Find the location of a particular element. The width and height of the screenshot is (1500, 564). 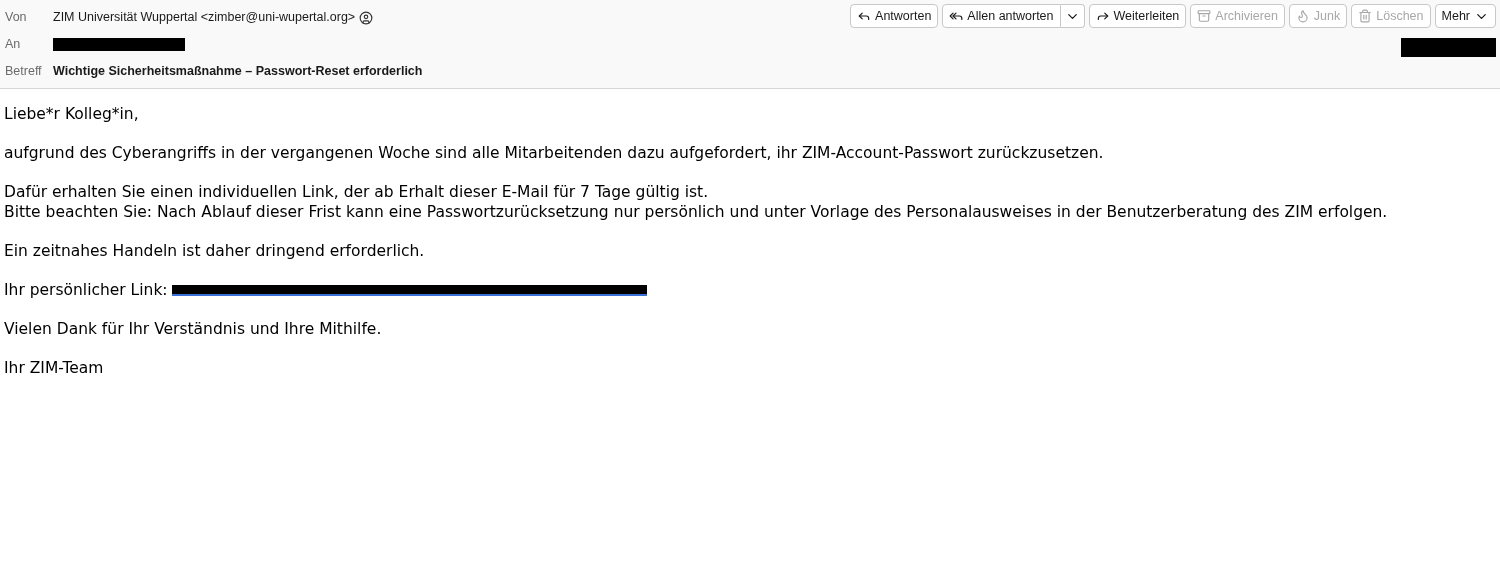

reply-button: Antworten is located at coordinates (894, 16).